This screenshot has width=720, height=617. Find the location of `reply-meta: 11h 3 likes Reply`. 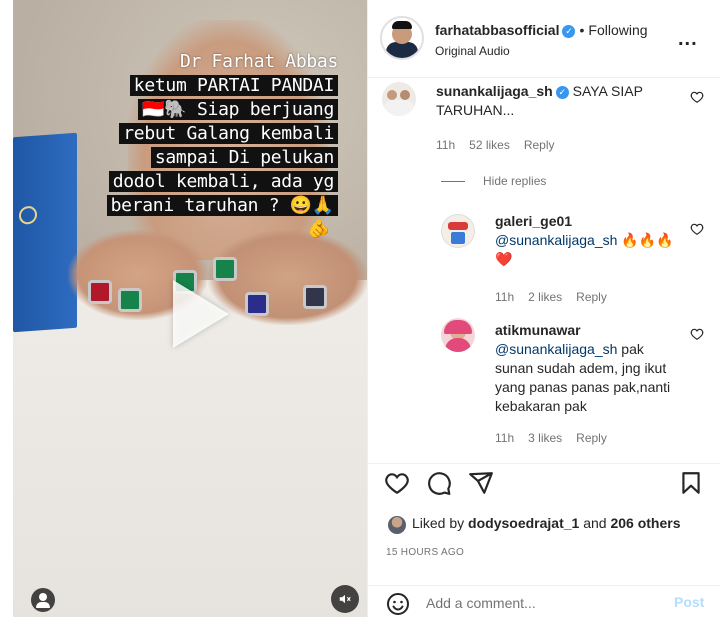

reply-meta: 11h 3 likes Reply is located at coordinates (558, 438).